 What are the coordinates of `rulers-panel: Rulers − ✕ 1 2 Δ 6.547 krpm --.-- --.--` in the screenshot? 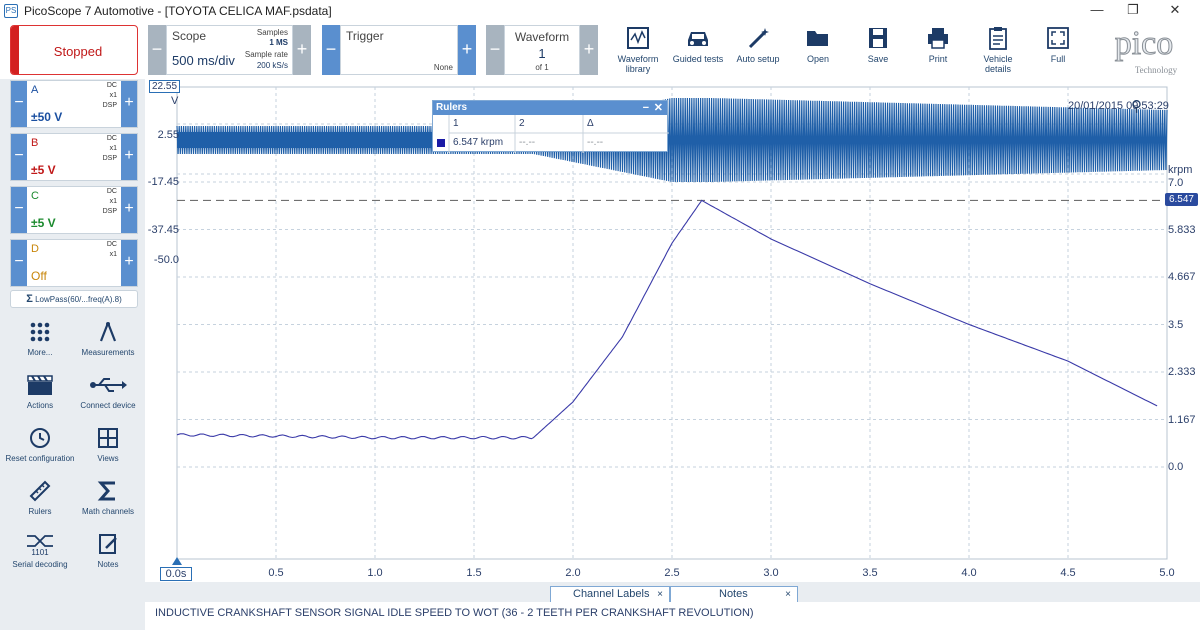 It's located at (550, 126).